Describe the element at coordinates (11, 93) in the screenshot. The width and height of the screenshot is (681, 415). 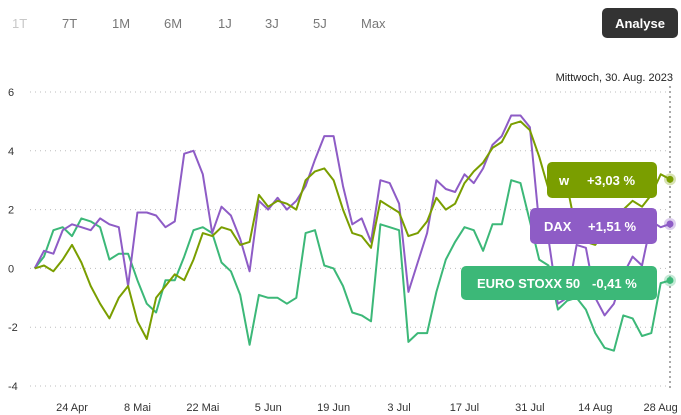
I see `y-tick-label: 6` at that location.